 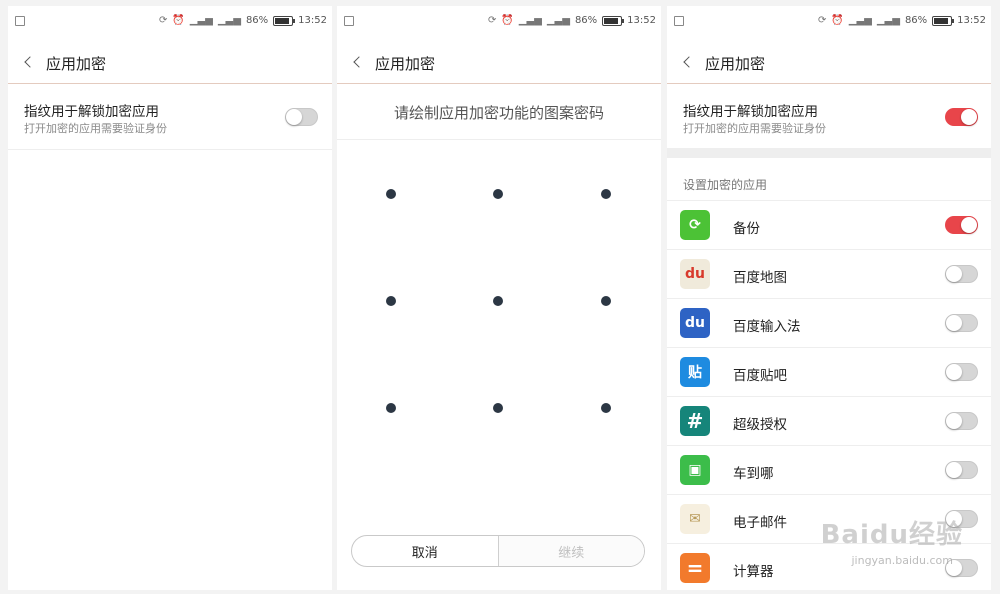 I want to click on baidu-tieba-icon: 贴, so click(x=695, y=372).